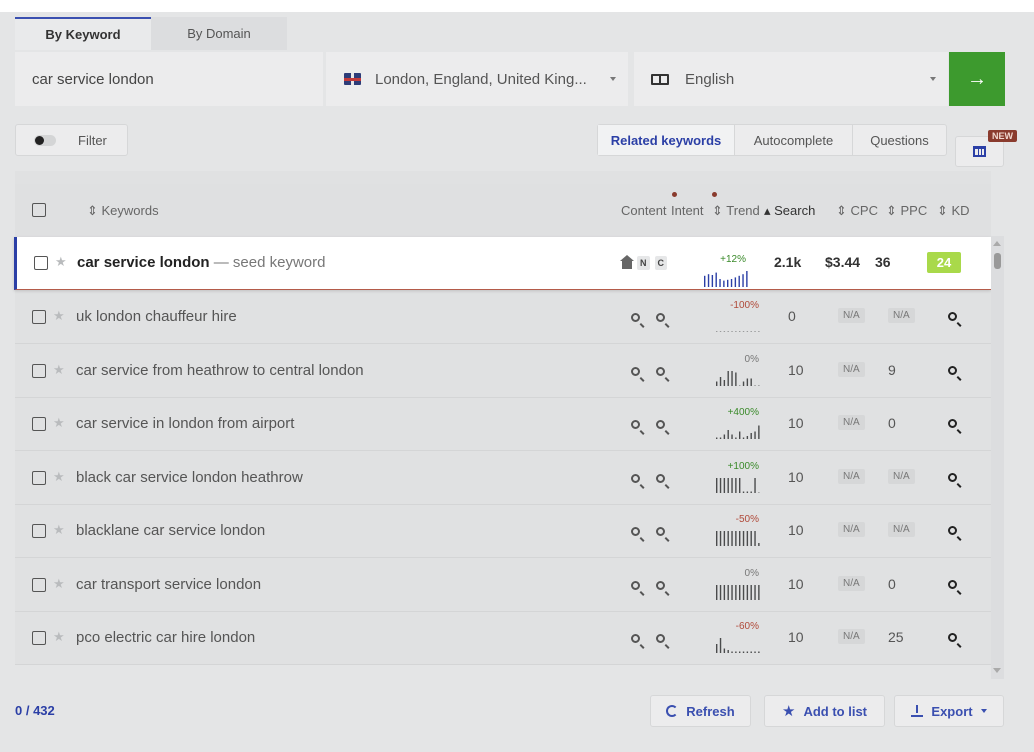  What do you see at coordinates (71, 140) in the screenshot?
I see `filter-toggle: Filter` at bounding box center [71, 140].